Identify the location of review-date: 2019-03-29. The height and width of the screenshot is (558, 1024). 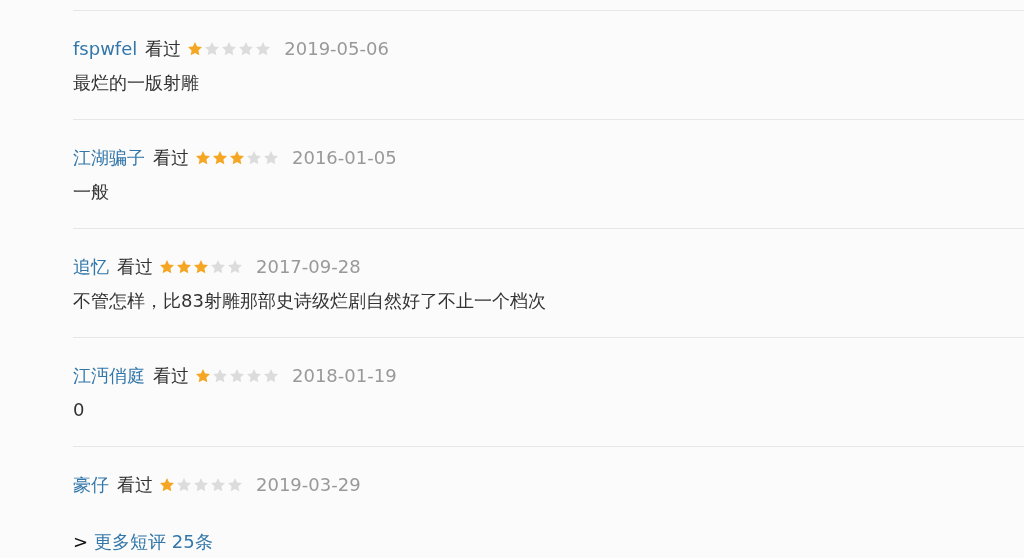
(308, 485).